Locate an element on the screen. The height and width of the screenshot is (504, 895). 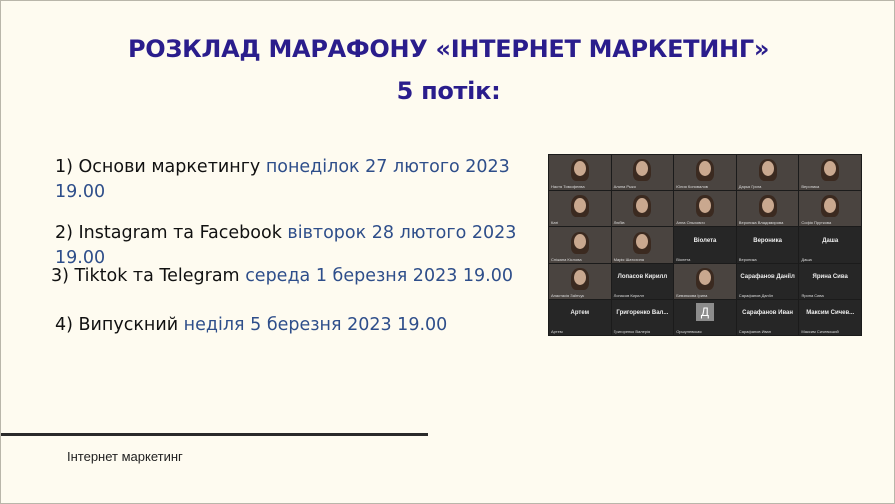
participant-tile: Сарафанов Иван Сарафанов Иван is located at coordinates (767, 317).